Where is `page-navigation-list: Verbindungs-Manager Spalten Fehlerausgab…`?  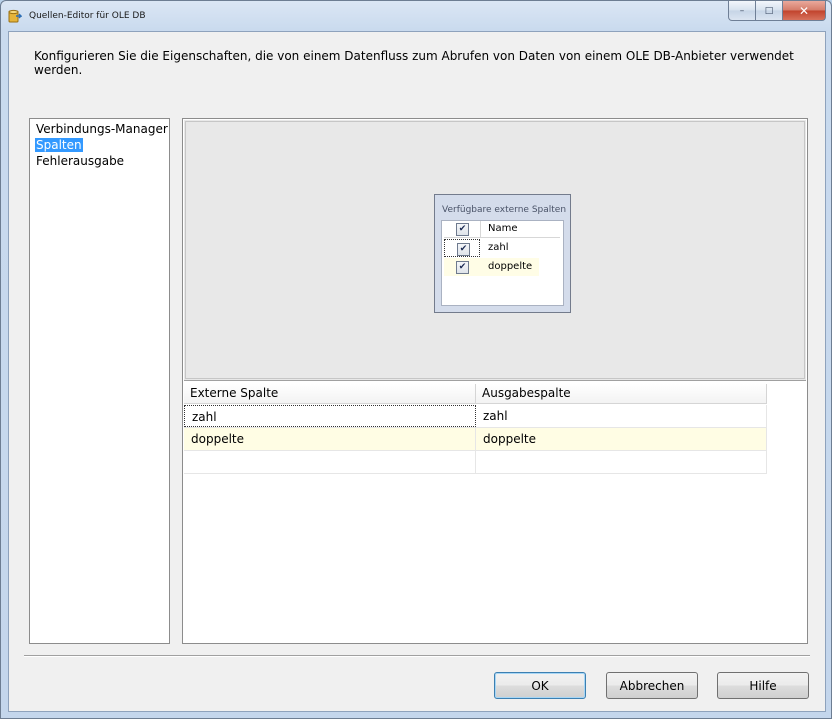
page-navigation-list: Verbindungs-Manager Spalten Fehlerausgab… is located at coordinates (99, 381).